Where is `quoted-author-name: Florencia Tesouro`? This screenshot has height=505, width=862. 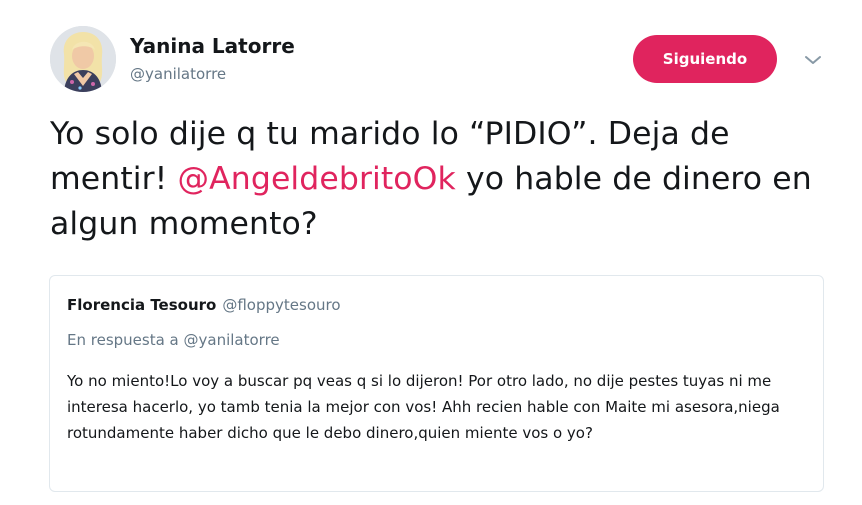
quoted-author-name: Florencia Tesouro is located at coordinates (141, 305).